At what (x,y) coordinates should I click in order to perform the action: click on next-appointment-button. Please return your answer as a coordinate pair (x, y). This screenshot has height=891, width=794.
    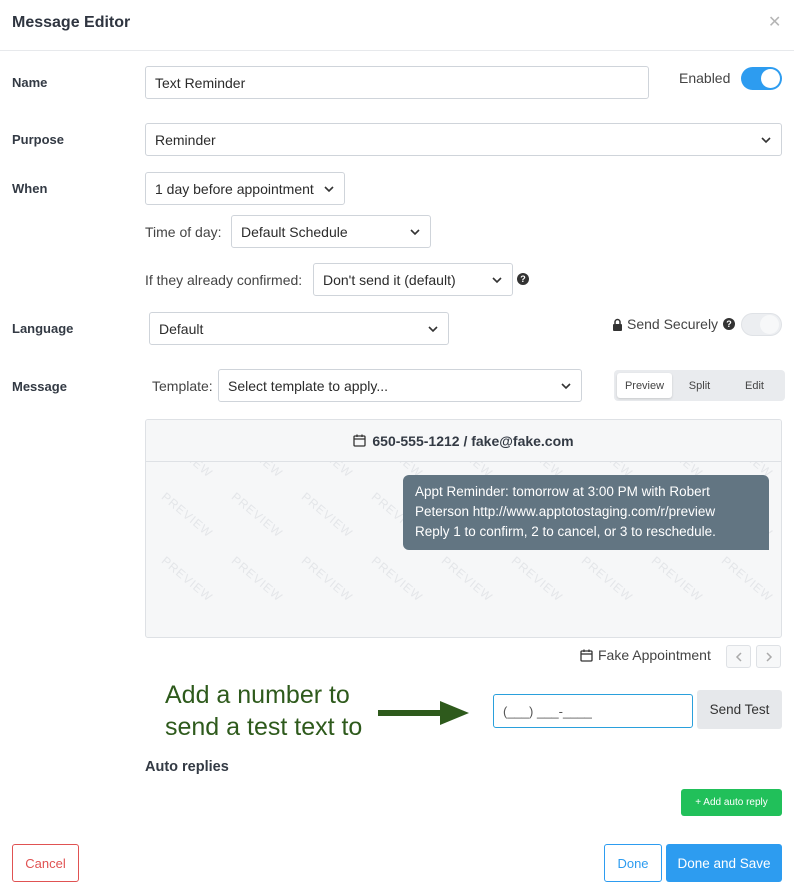
    Looking at the image, I should click on (768, 656).